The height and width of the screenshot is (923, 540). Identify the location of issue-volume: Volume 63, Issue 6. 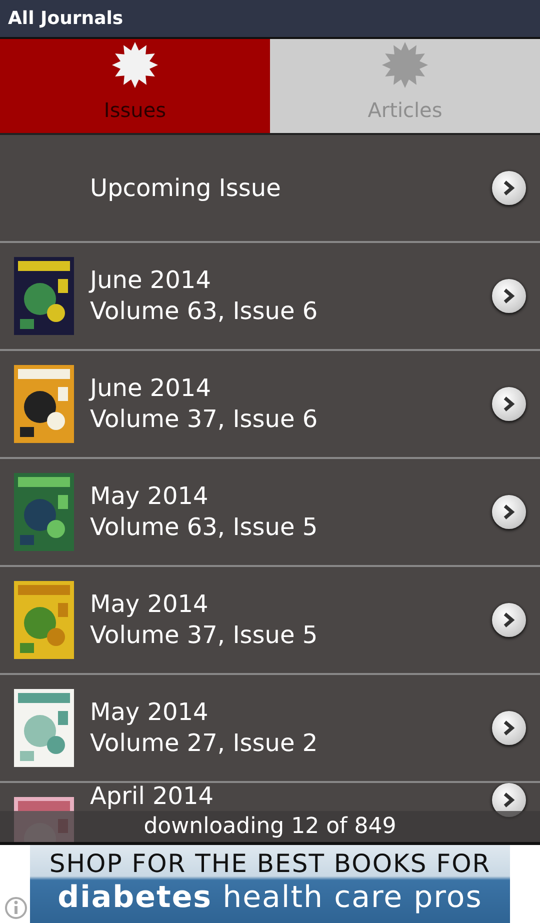
(204, 311).